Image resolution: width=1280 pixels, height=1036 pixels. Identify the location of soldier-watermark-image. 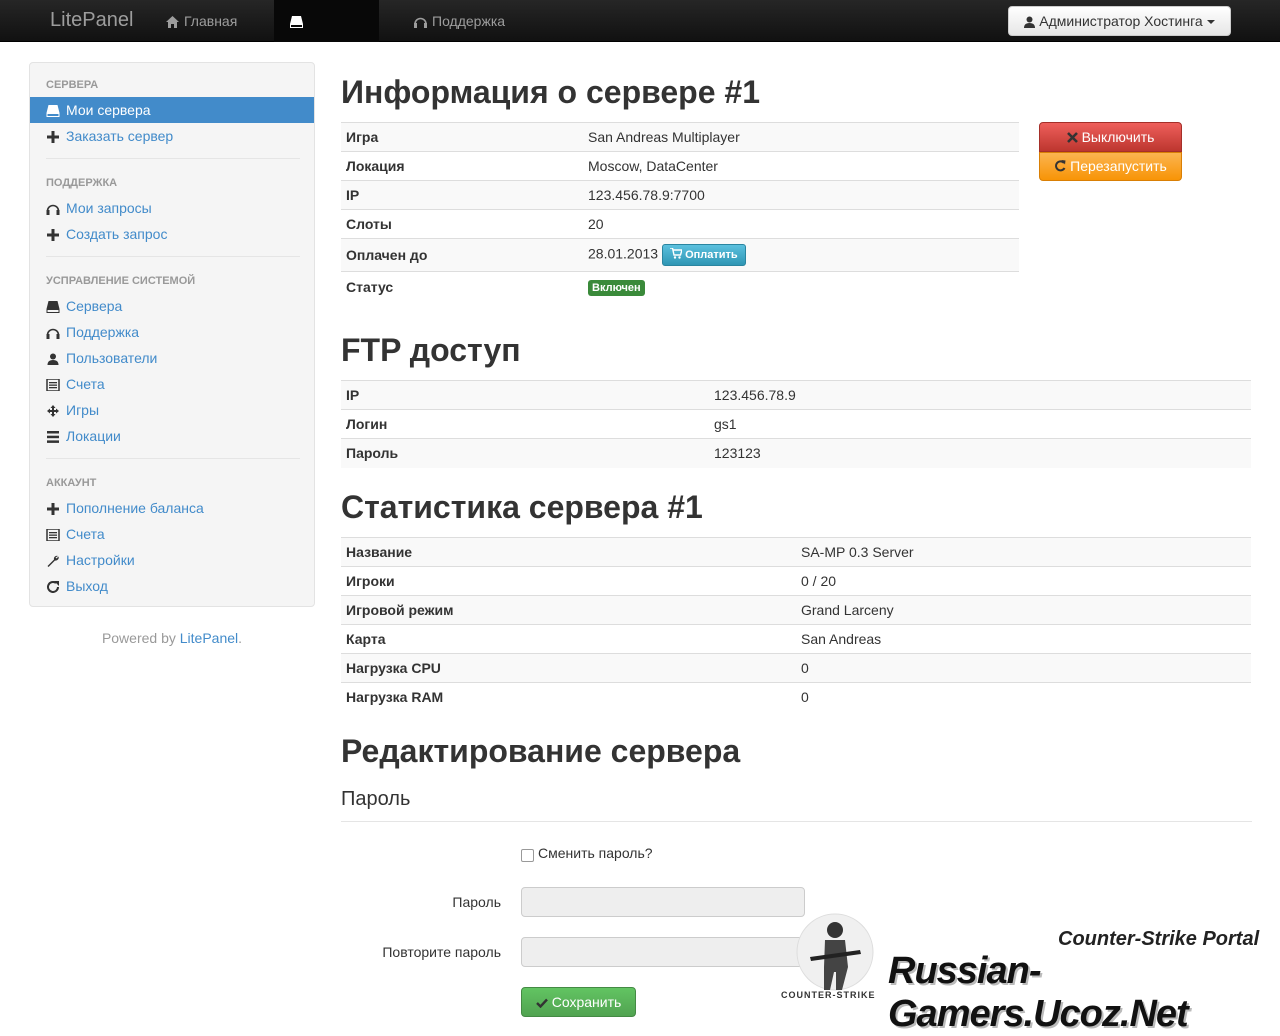
(835, 952).